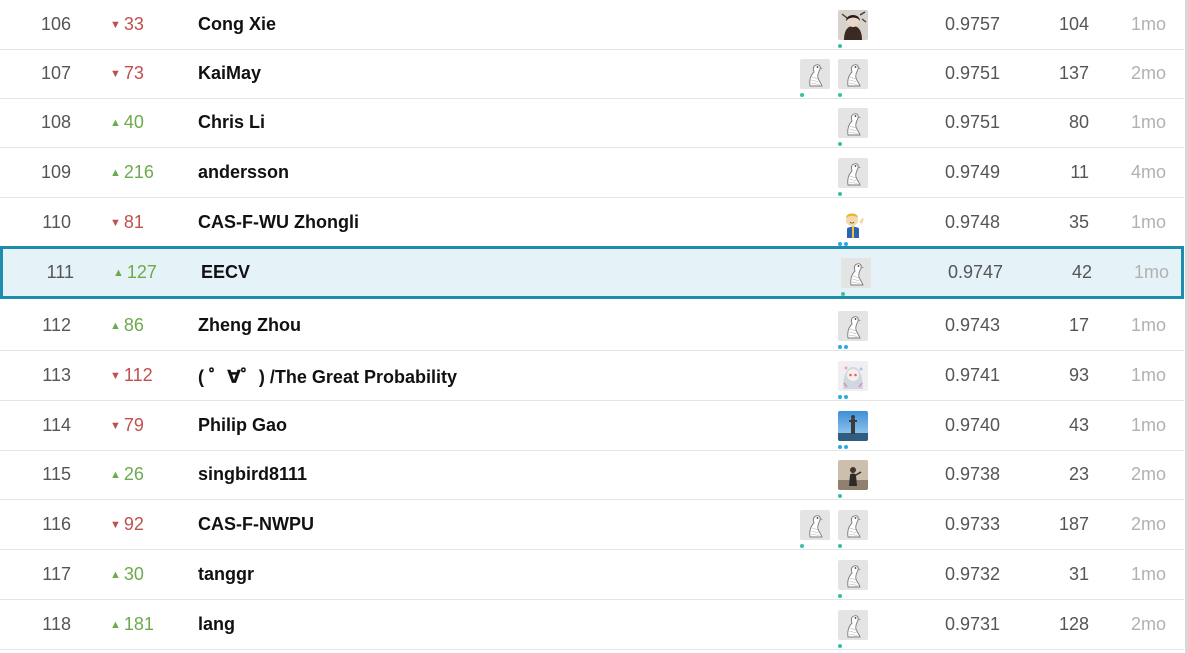 The image size is (1188, 653). I want to click on rank: 116, so click(56, 524).